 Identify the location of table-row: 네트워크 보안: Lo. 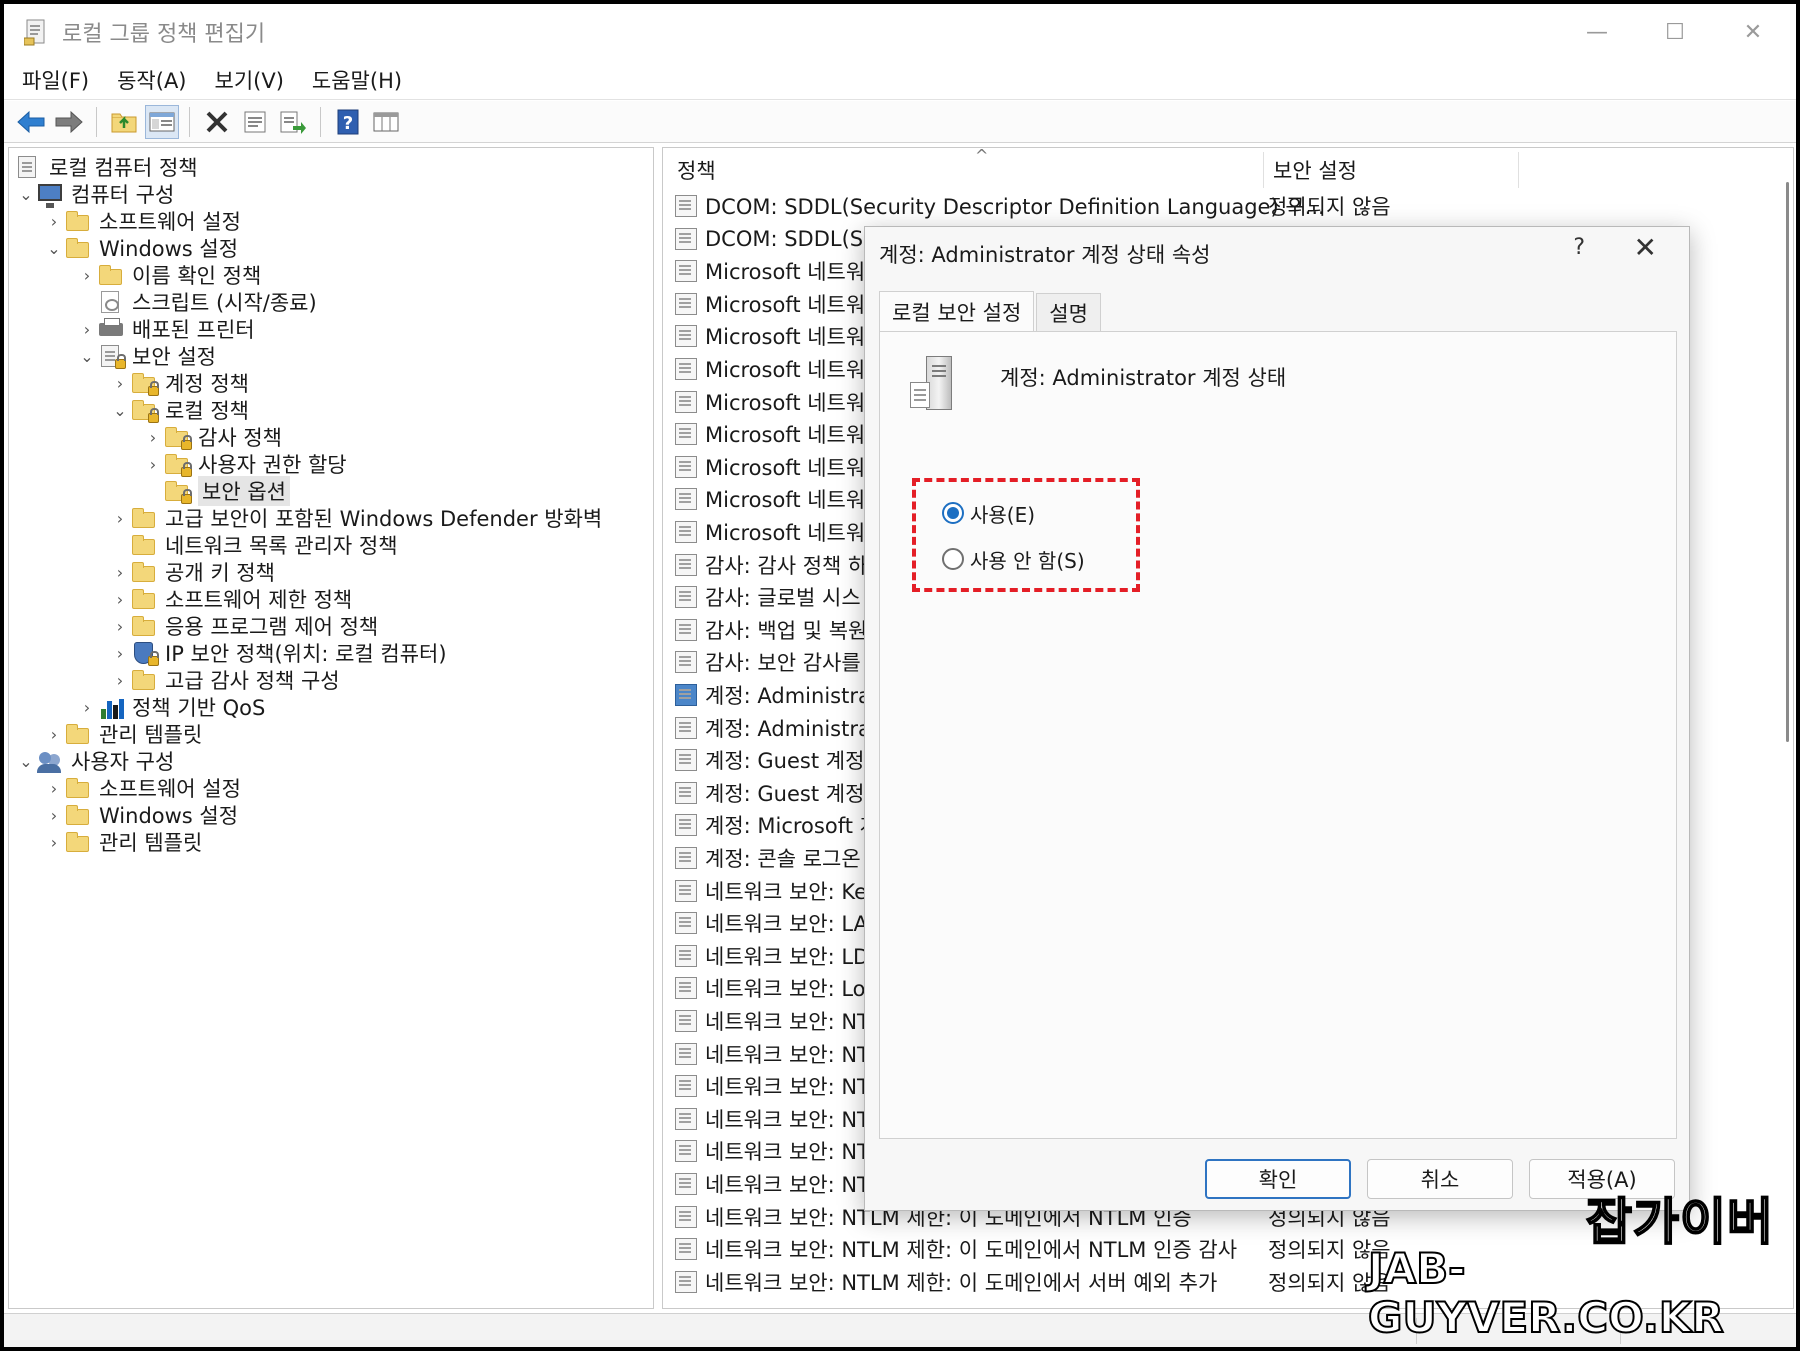
(770, 988).